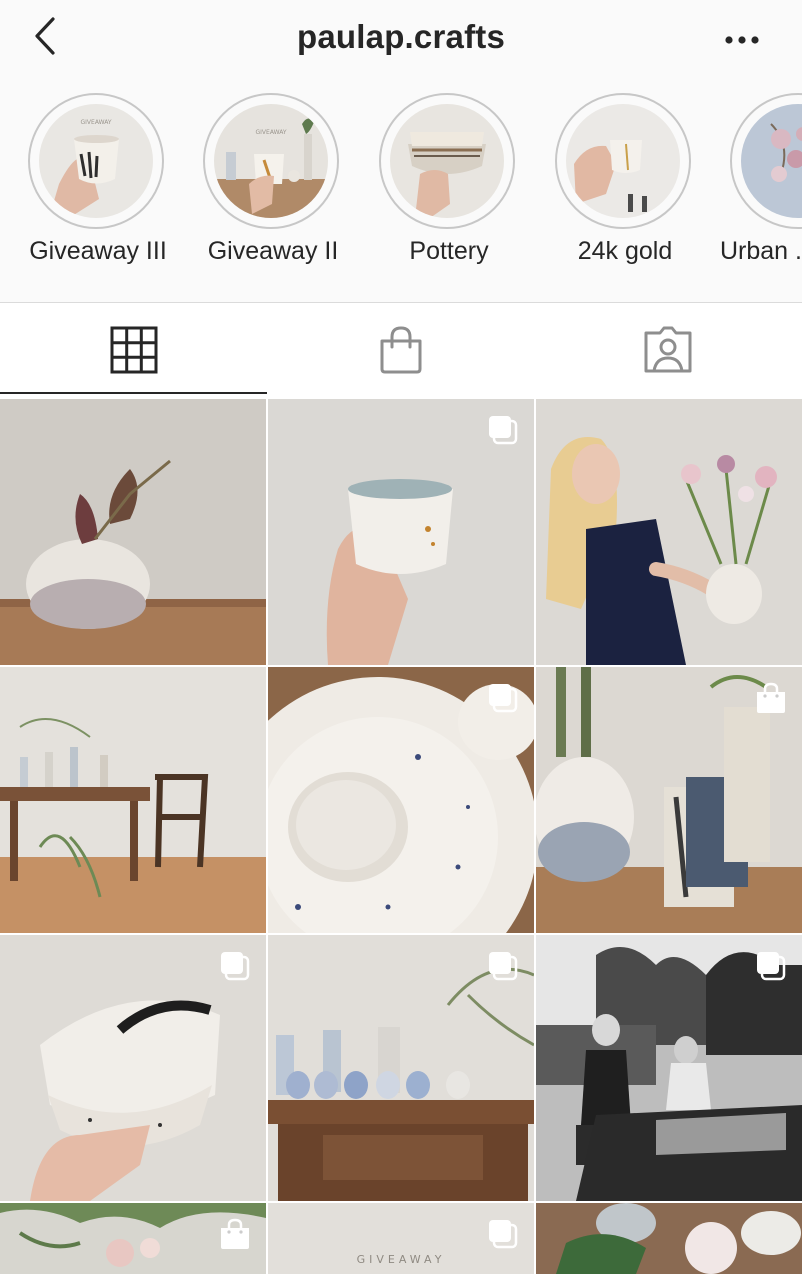 This screenshot has width=802, height=1274. I want to click on highlight-label: Giveaway II, so click(273, 251).